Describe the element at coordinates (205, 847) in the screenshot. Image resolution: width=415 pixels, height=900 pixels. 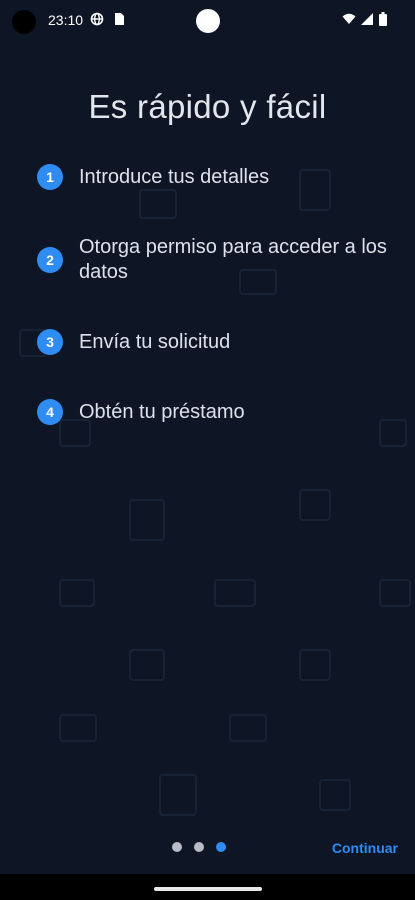
I see `page-indicator` at that location.